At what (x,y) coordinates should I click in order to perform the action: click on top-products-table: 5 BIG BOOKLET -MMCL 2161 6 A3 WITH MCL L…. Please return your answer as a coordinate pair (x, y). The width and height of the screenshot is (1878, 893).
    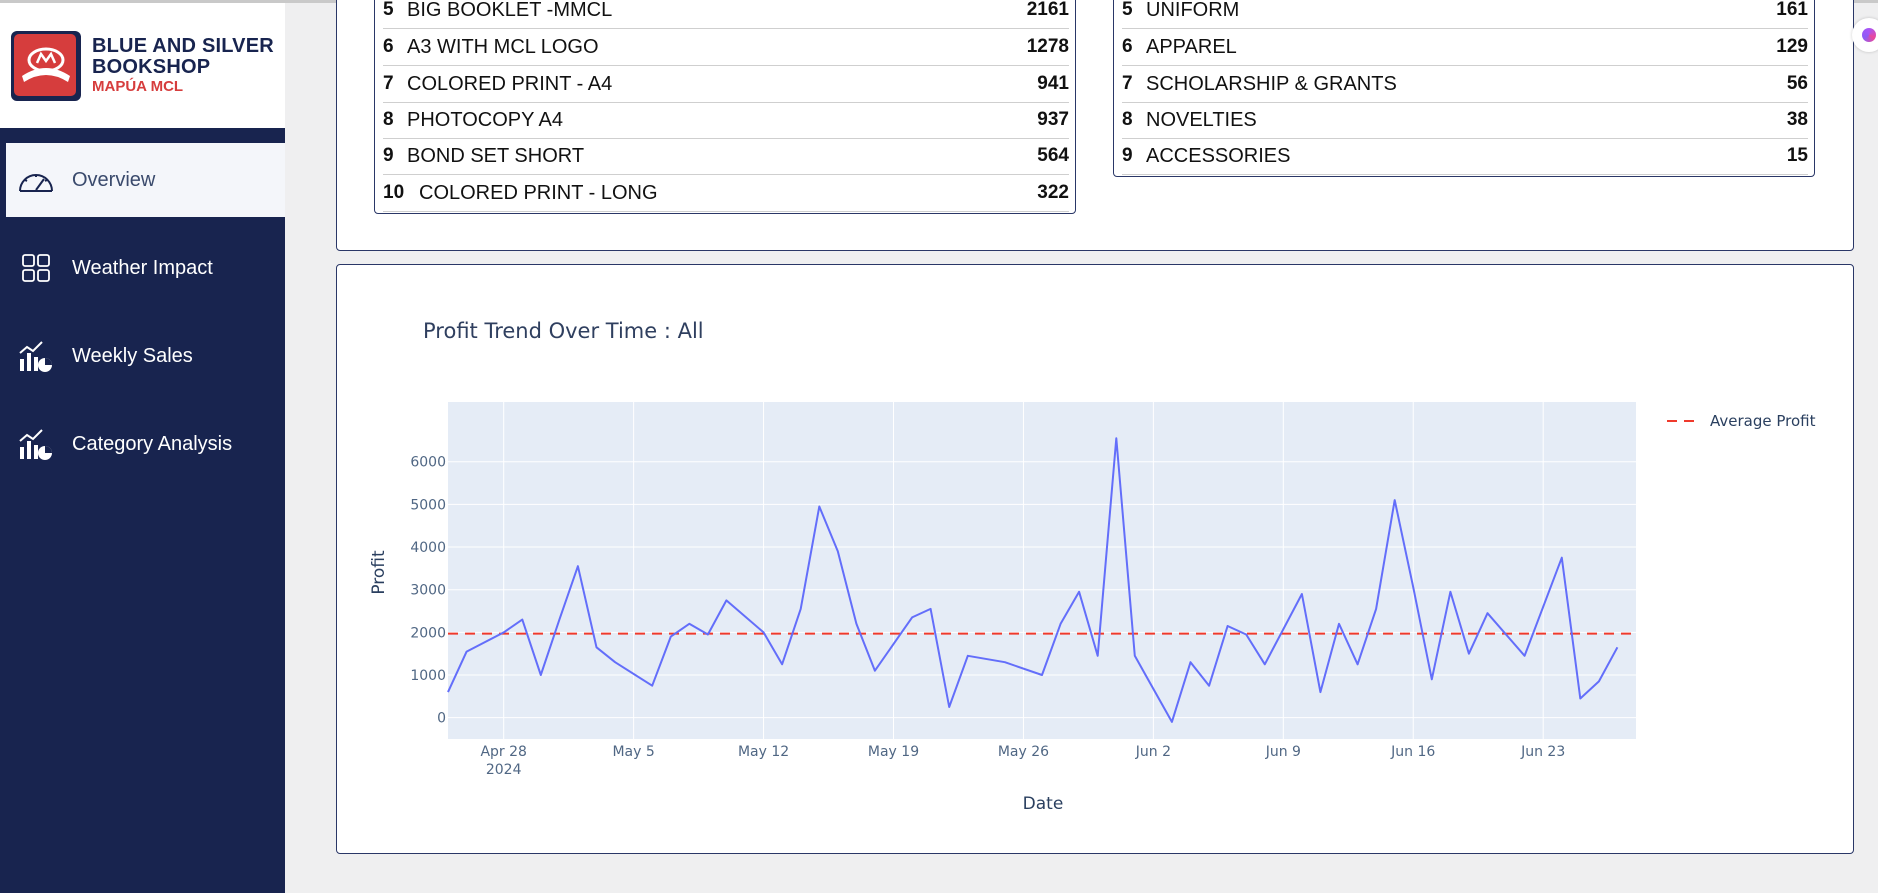
    Looking at the image, I should click on (725, 107).